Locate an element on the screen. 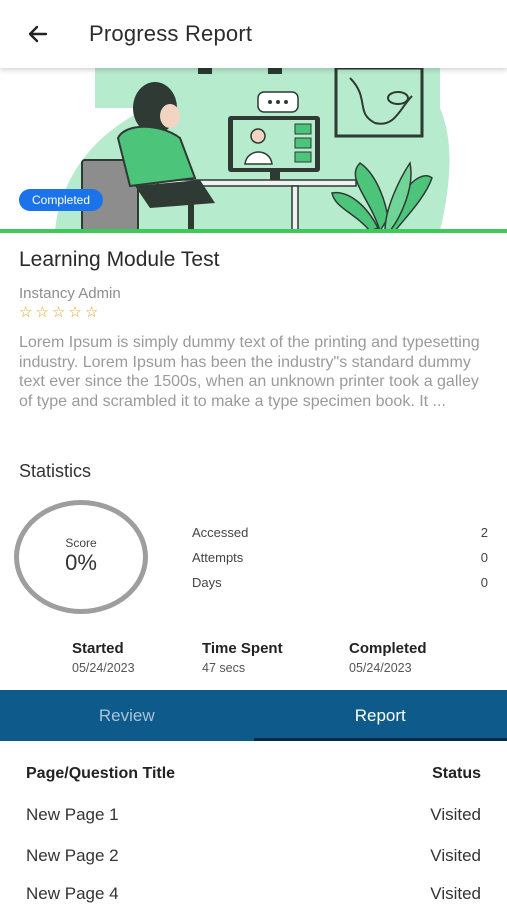  started-label: Started is located at coordinates (103, 648).